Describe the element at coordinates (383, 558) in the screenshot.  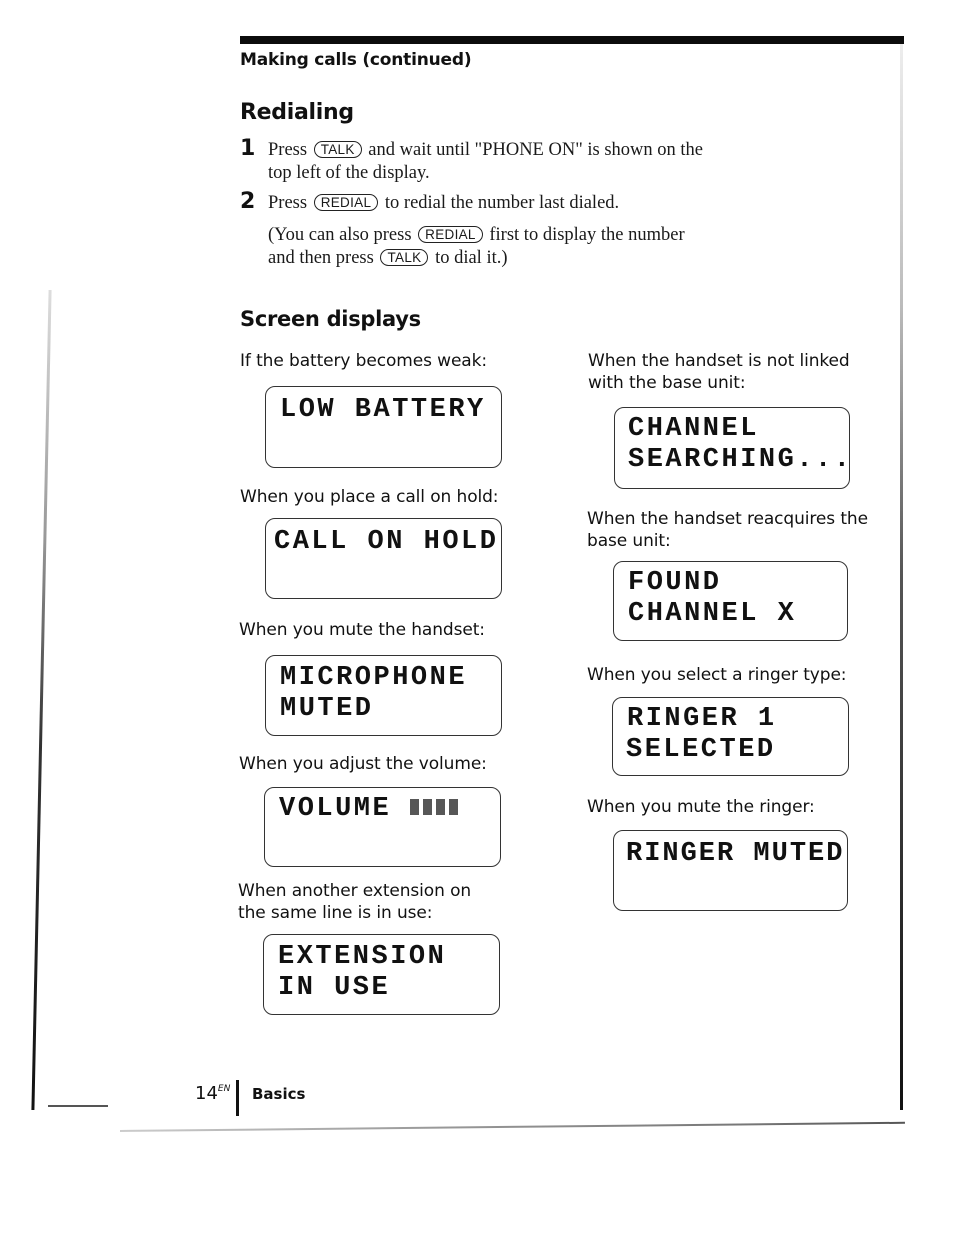
I see `lcd-call-on-hold: CALL ON HOLD` at that location.